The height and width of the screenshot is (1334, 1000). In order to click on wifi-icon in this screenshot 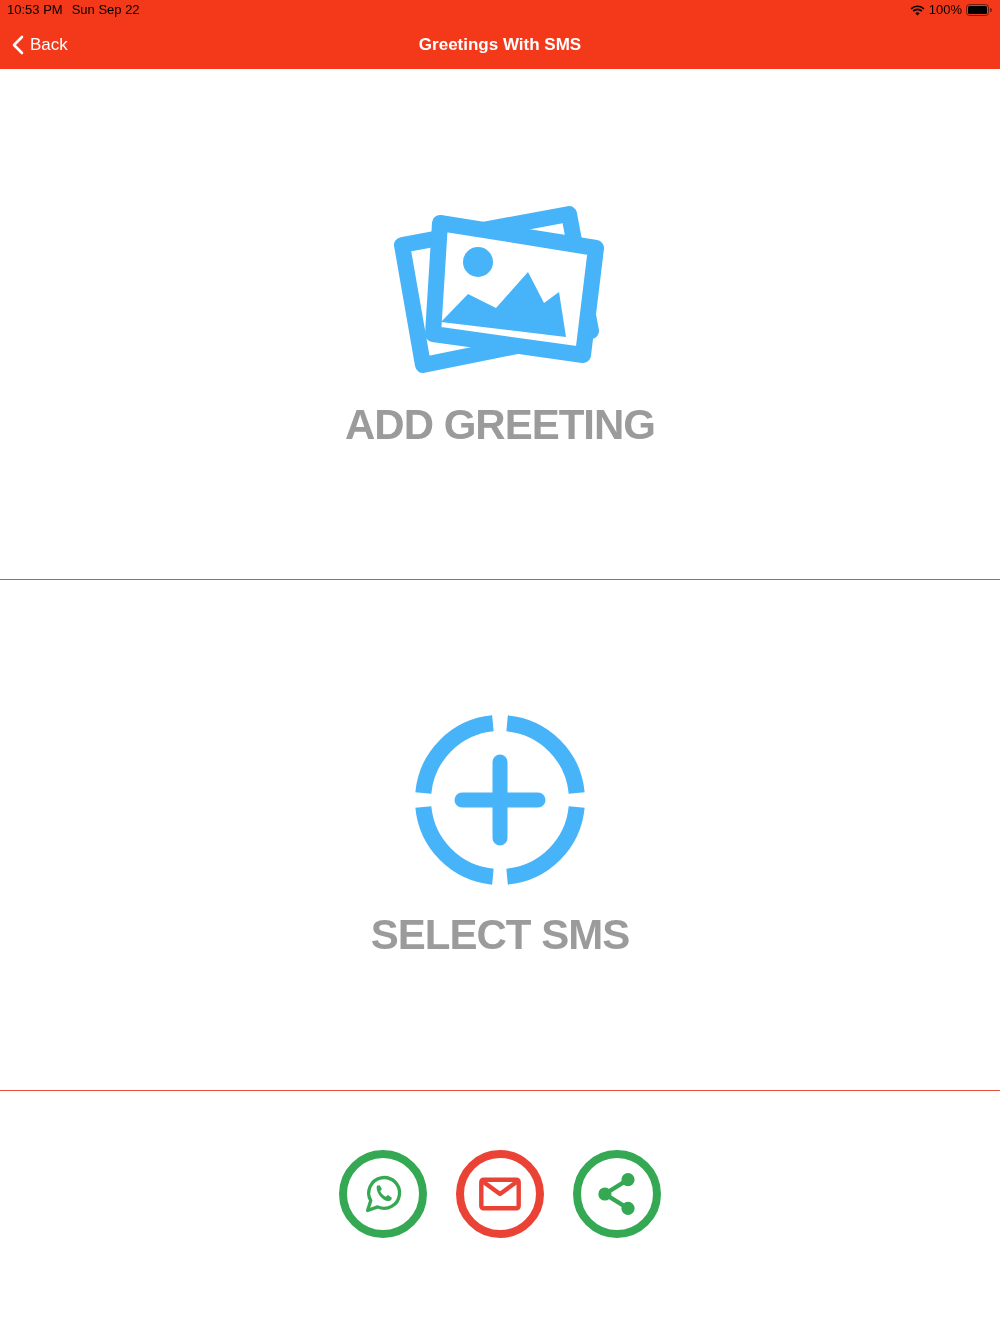, I will do `click(917, 10)`.